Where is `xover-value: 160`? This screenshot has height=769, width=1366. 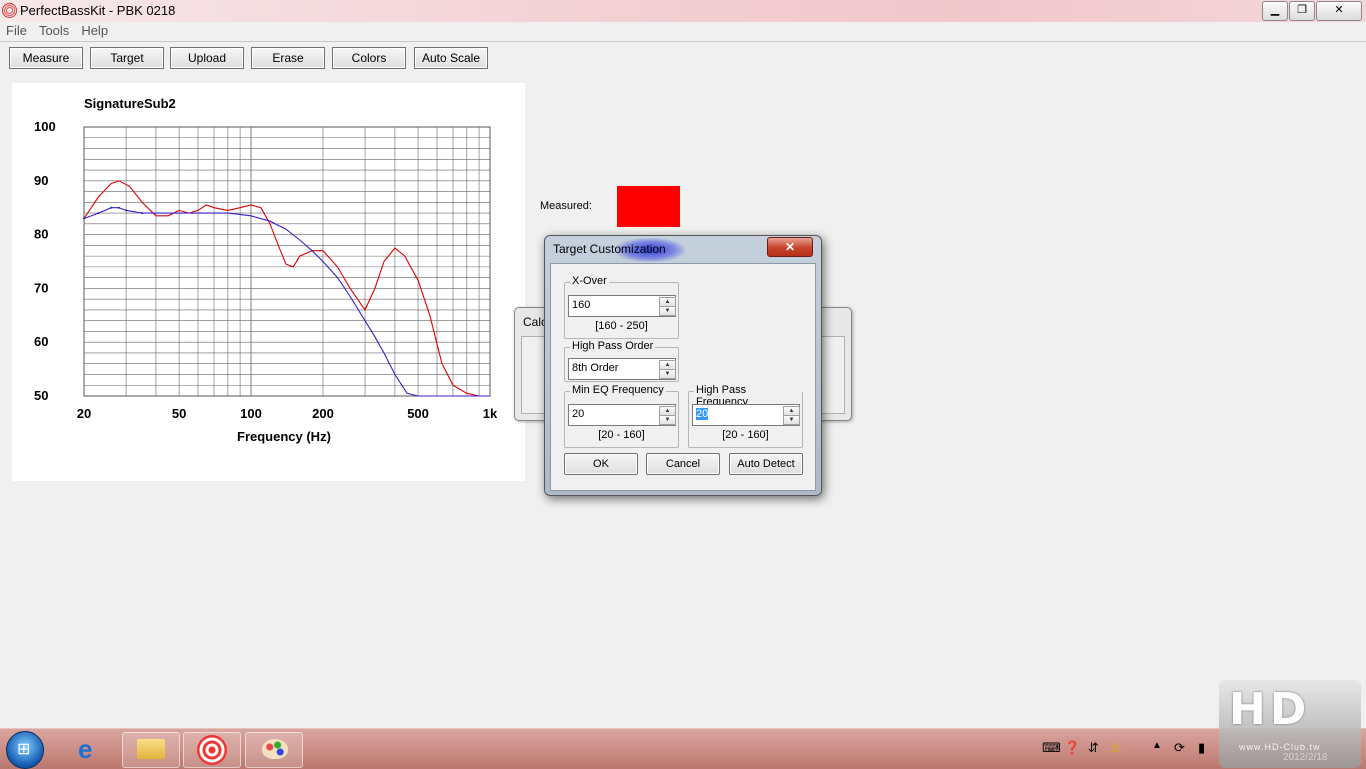 xover-value: 160 is located at coordinates (581, 305).